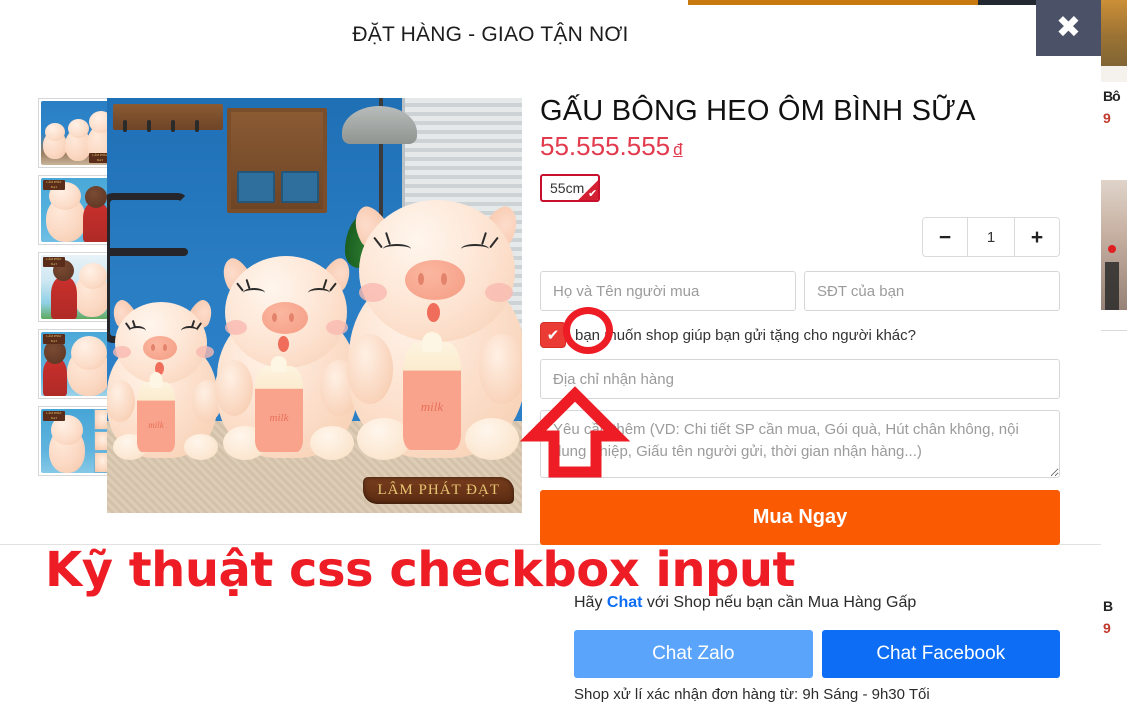 Image resolution: width=1127 pixels, height=718 pixels. I want to click on plush-pig-medium: milk, so click(287, 344).